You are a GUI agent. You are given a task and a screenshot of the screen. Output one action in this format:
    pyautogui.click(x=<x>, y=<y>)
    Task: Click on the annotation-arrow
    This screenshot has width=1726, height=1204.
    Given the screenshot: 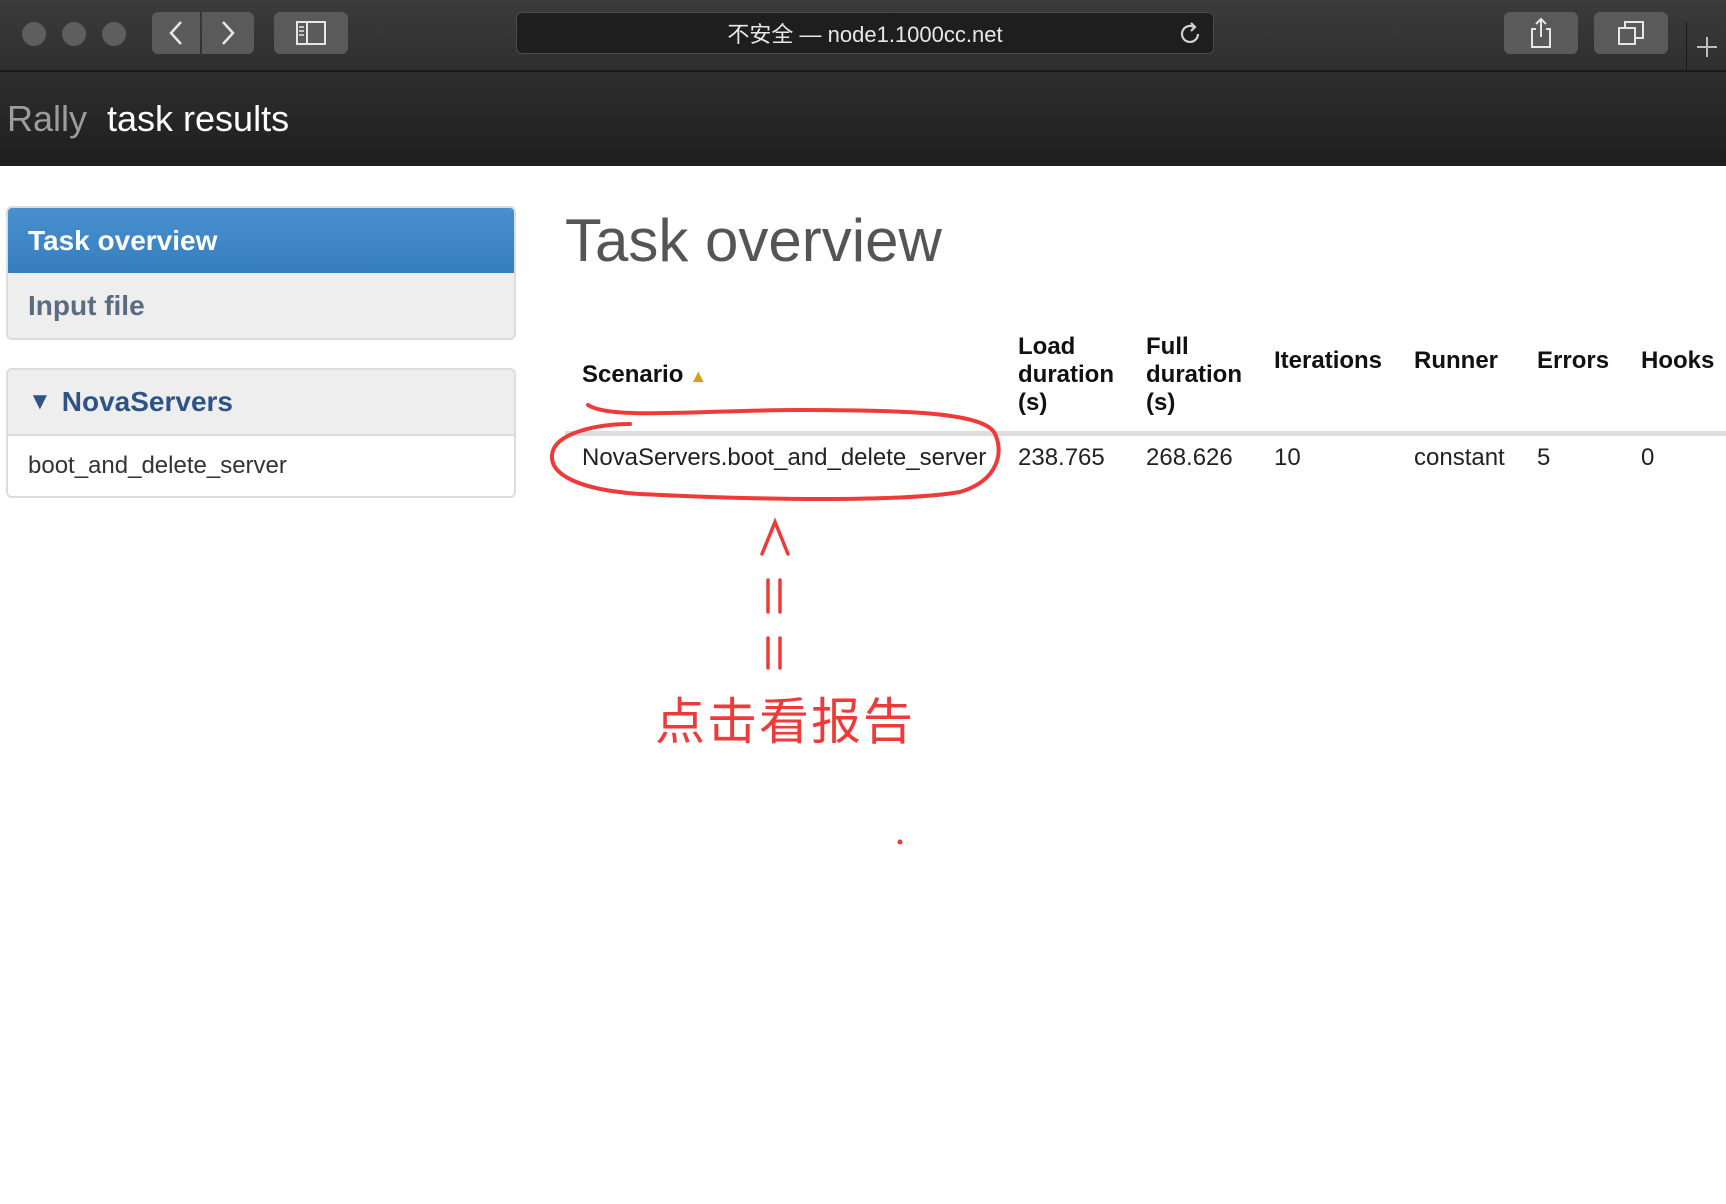 What is the action you would take?
    pyautogui.click(x=775, y=593)
    